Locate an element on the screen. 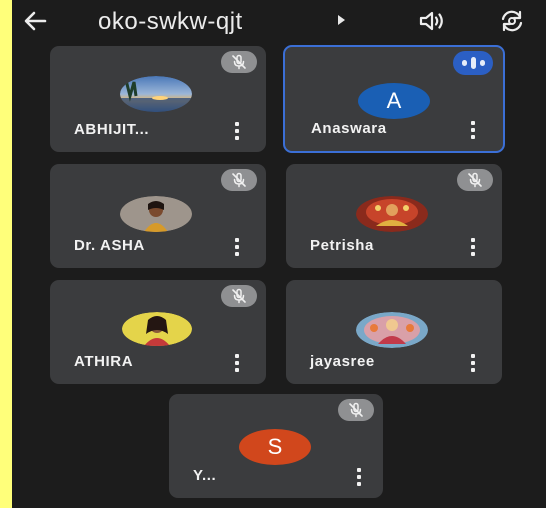 This screenshot has width=546, height=508. switch-camera-icon is located at coordinates (512, 21).